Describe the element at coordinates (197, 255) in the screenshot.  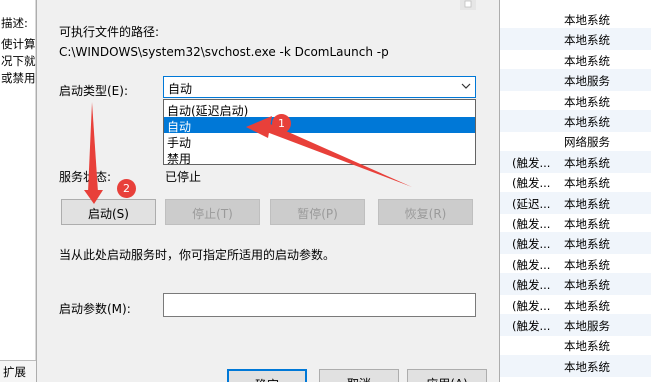
I see `start-params-hint: 当从此处启动服务时，你可指定所适用的启动参数。` at that location.